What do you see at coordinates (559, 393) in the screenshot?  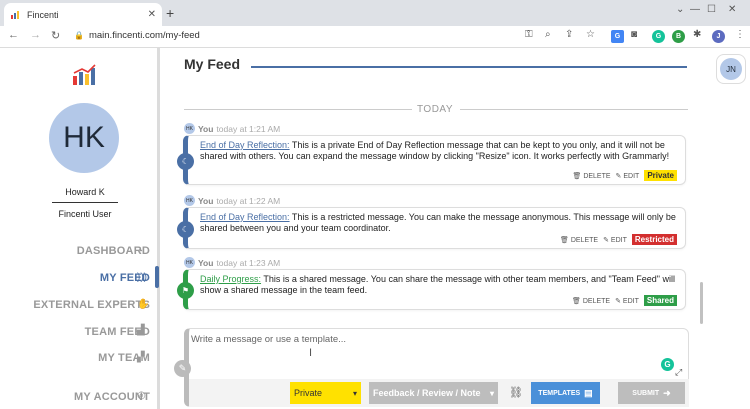 I see `templates-label: TEMPLATES` at bounding box center [559, 393].